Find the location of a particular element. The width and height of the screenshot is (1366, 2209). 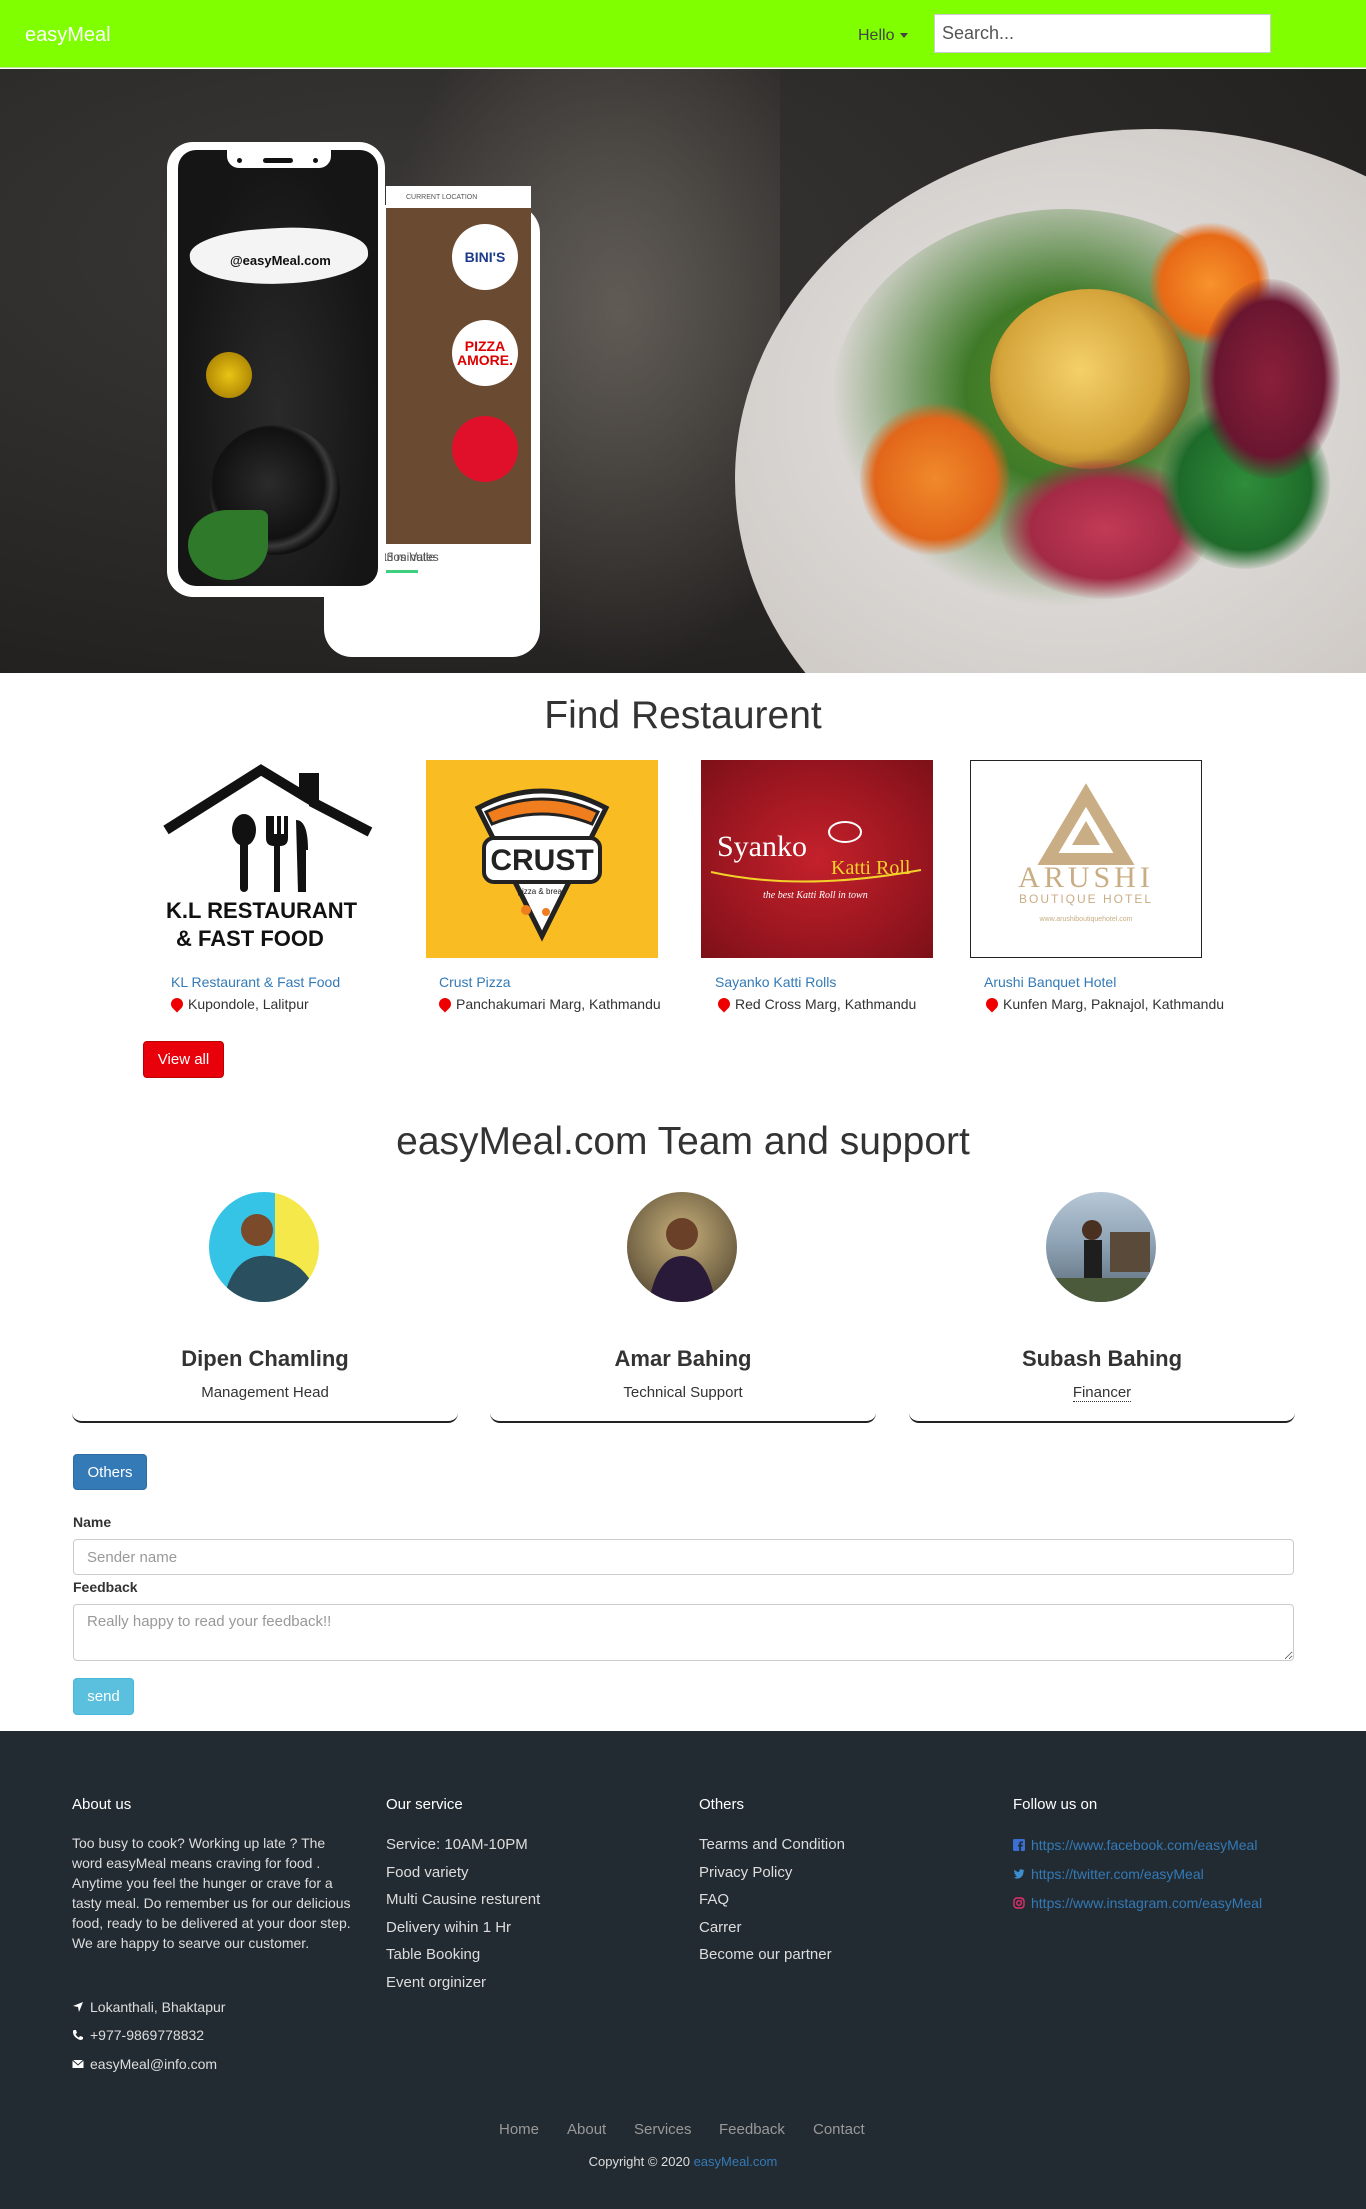

phone-minutes: 23 minutes is located at coordinates (409, 557).